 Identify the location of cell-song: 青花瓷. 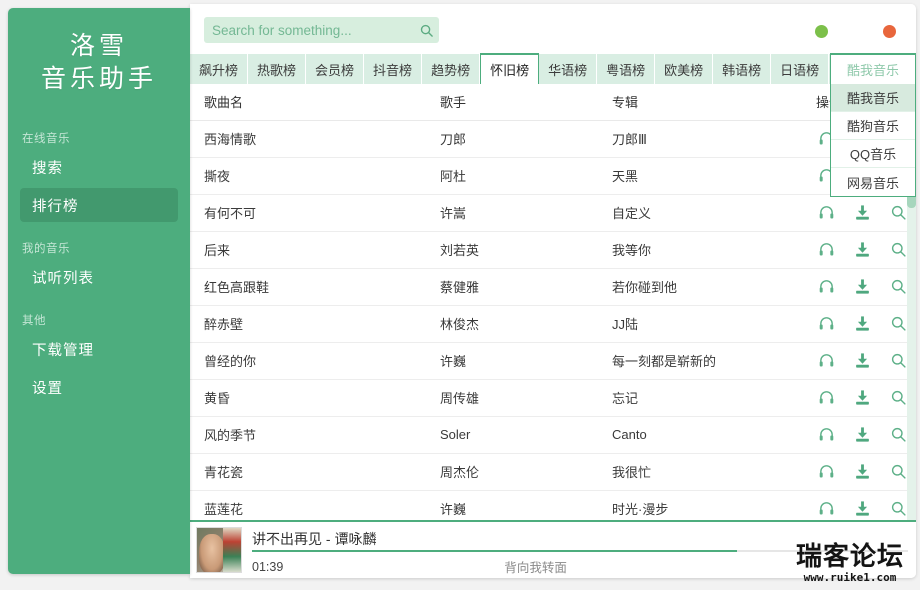
(308, 472).